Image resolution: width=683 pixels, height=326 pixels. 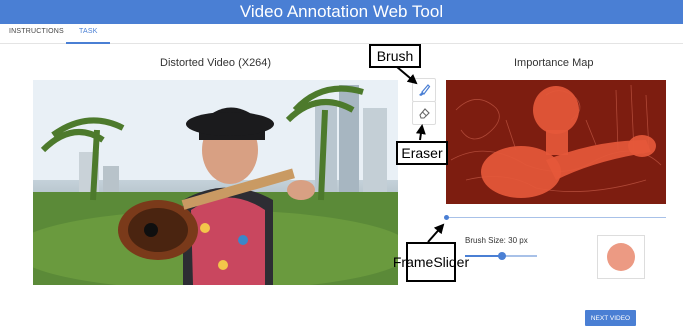 I want to click on brush-size-track-fill, so click(x=484, y=256).